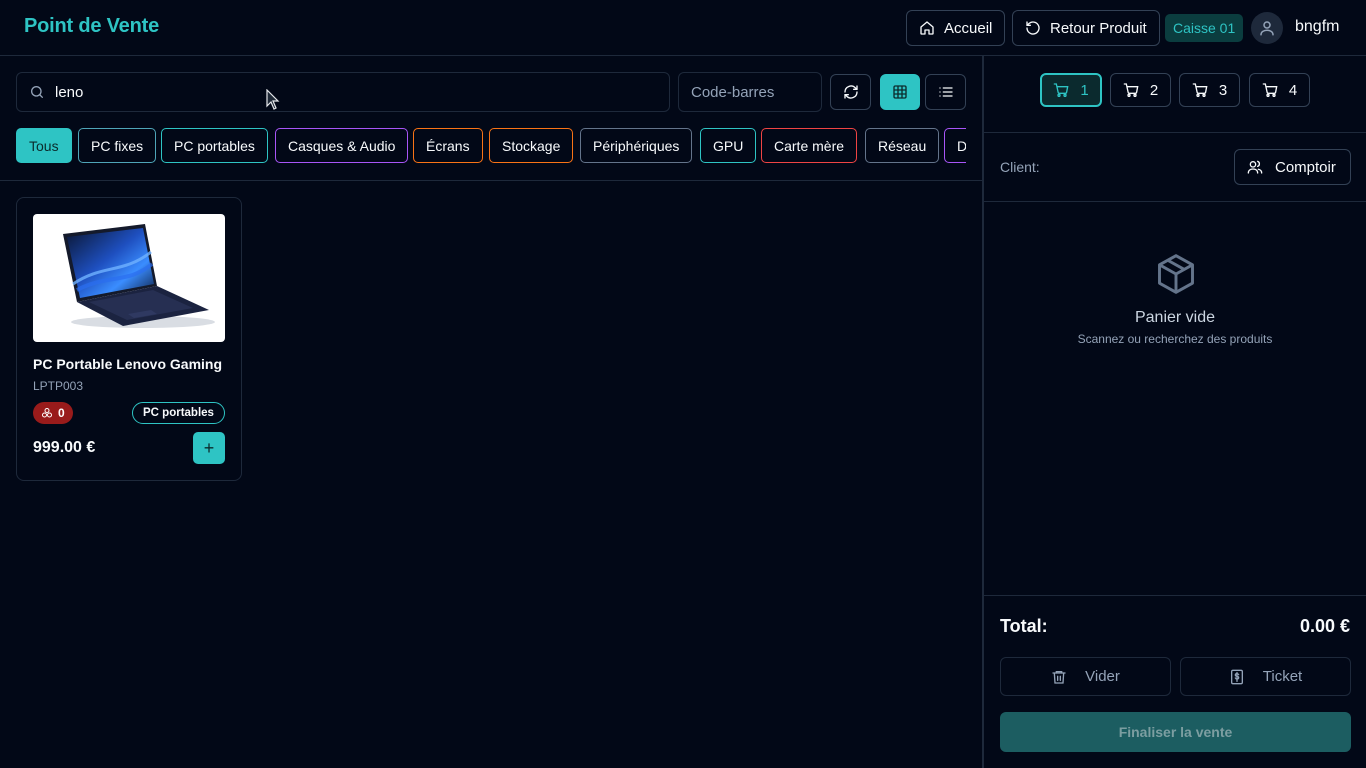 Image resolution: width=1366 pixels, height=768 pixels. I want to click on empty-cart-subtitle: Scannez ou recherchez des produits, so click(1175, 339).